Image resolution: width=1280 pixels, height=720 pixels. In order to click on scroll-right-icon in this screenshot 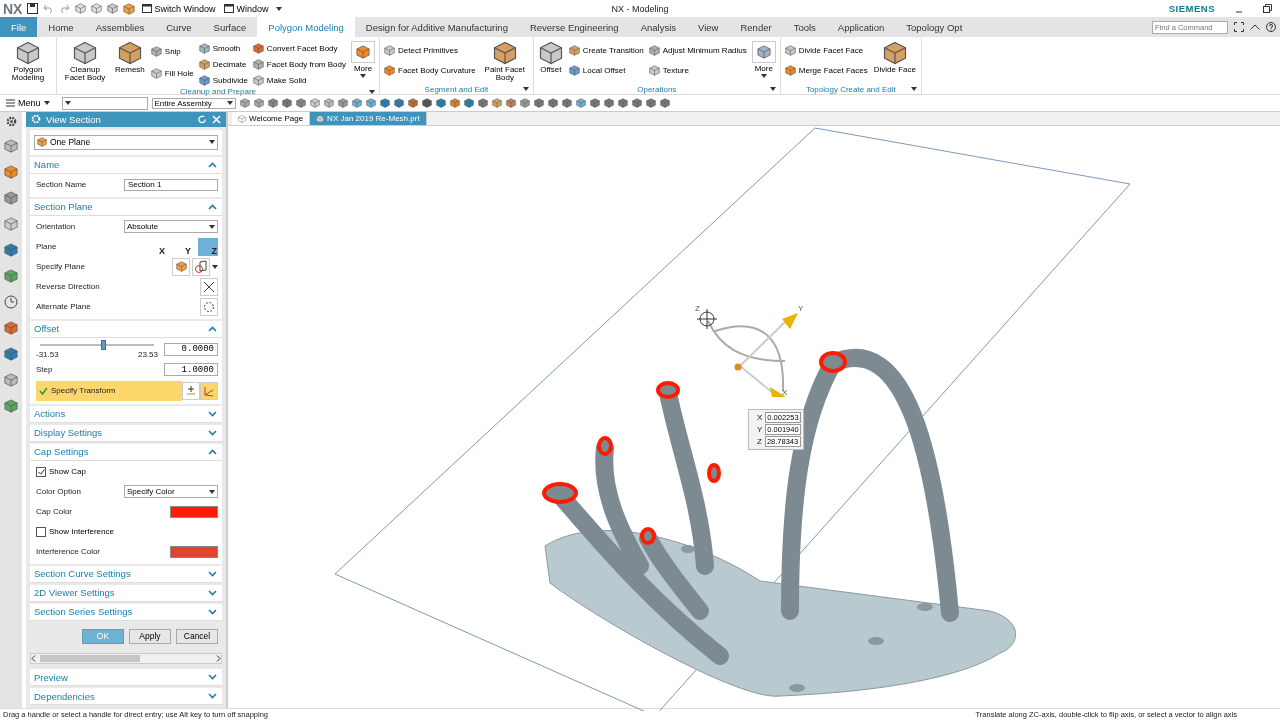, I will do `click(218, 658)`.